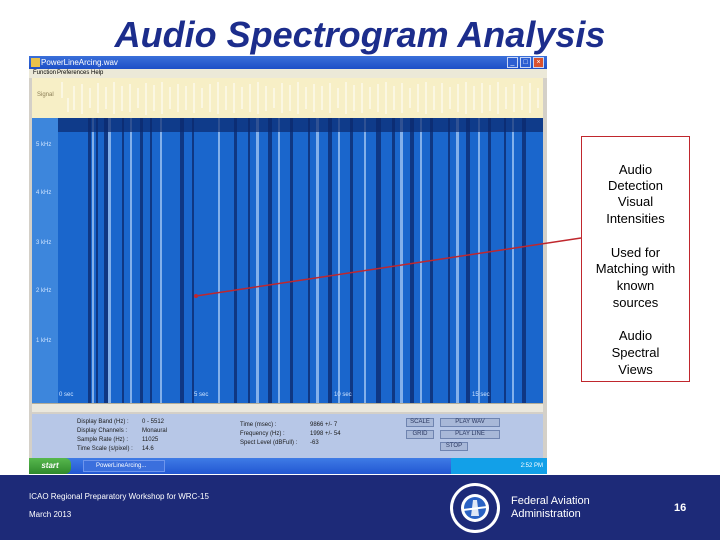 The width and height of the screenshot is (720, 540). Describe the element at coordinates (79, 62) in the screenshot. I see `window-title: PowerLineArcing.wav` at that location.